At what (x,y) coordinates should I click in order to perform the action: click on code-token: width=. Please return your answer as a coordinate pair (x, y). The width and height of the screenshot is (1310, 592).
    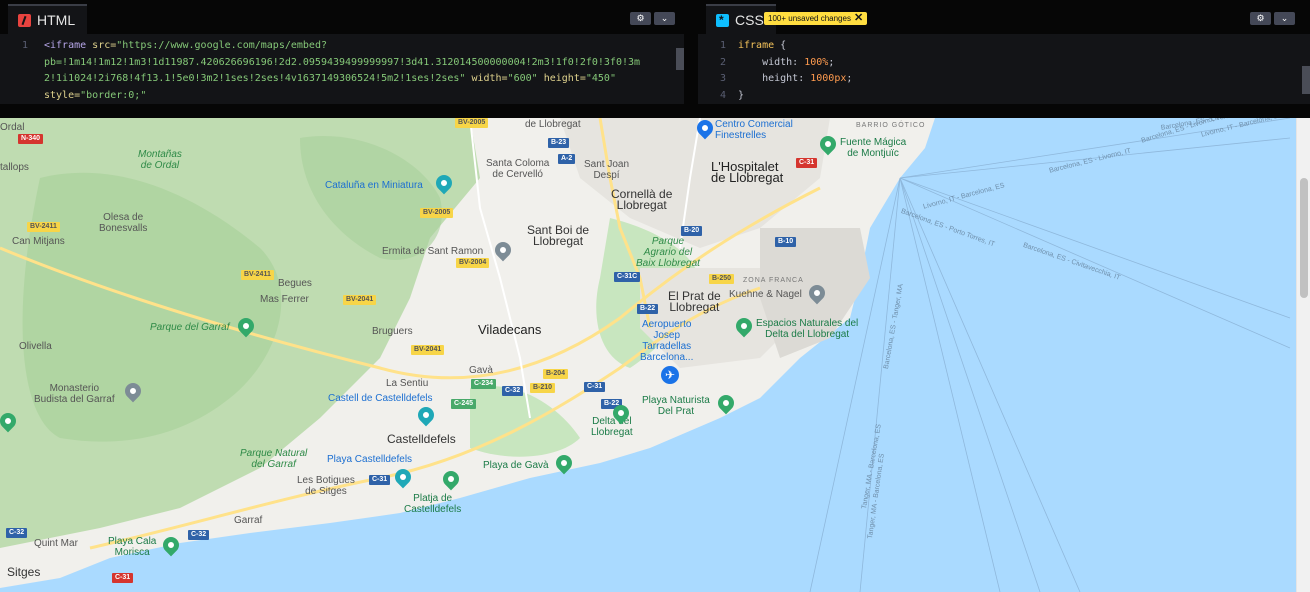
    Looking at the image, I should click on (486, 78).